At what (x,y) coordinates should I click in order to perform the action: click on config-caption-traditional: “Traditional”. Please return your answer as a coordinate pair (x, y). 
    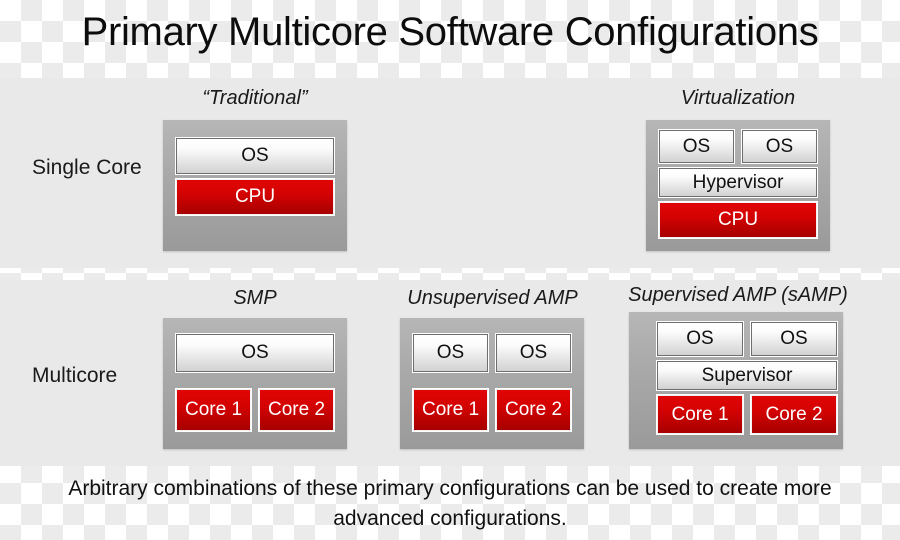
    Looking at the image, I should click on (255, 98).